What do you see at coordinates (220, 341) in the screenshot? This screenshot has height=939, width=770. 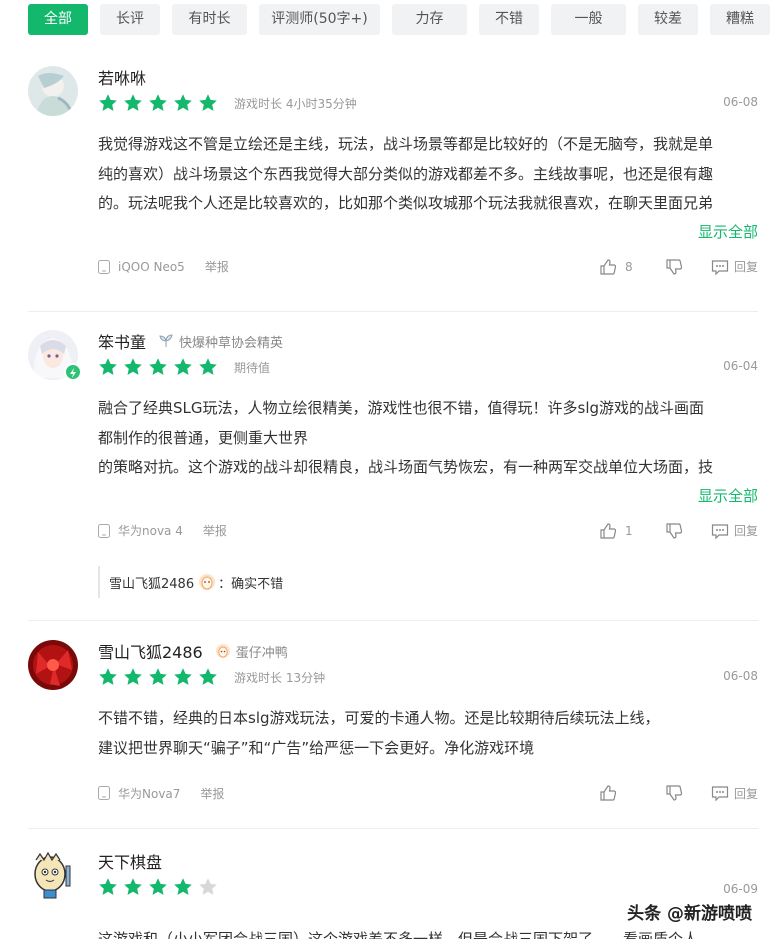 I see `user-badge: 快爆种草协会精英` at bounding box center [220, 341].